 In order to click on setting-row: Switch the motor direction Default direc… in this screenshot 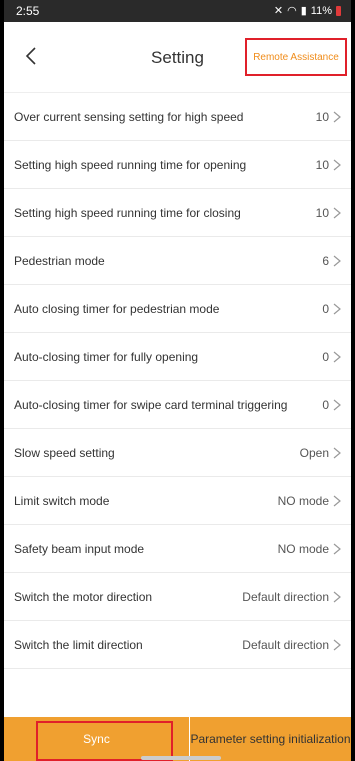, I will do `click(177, 597)`.